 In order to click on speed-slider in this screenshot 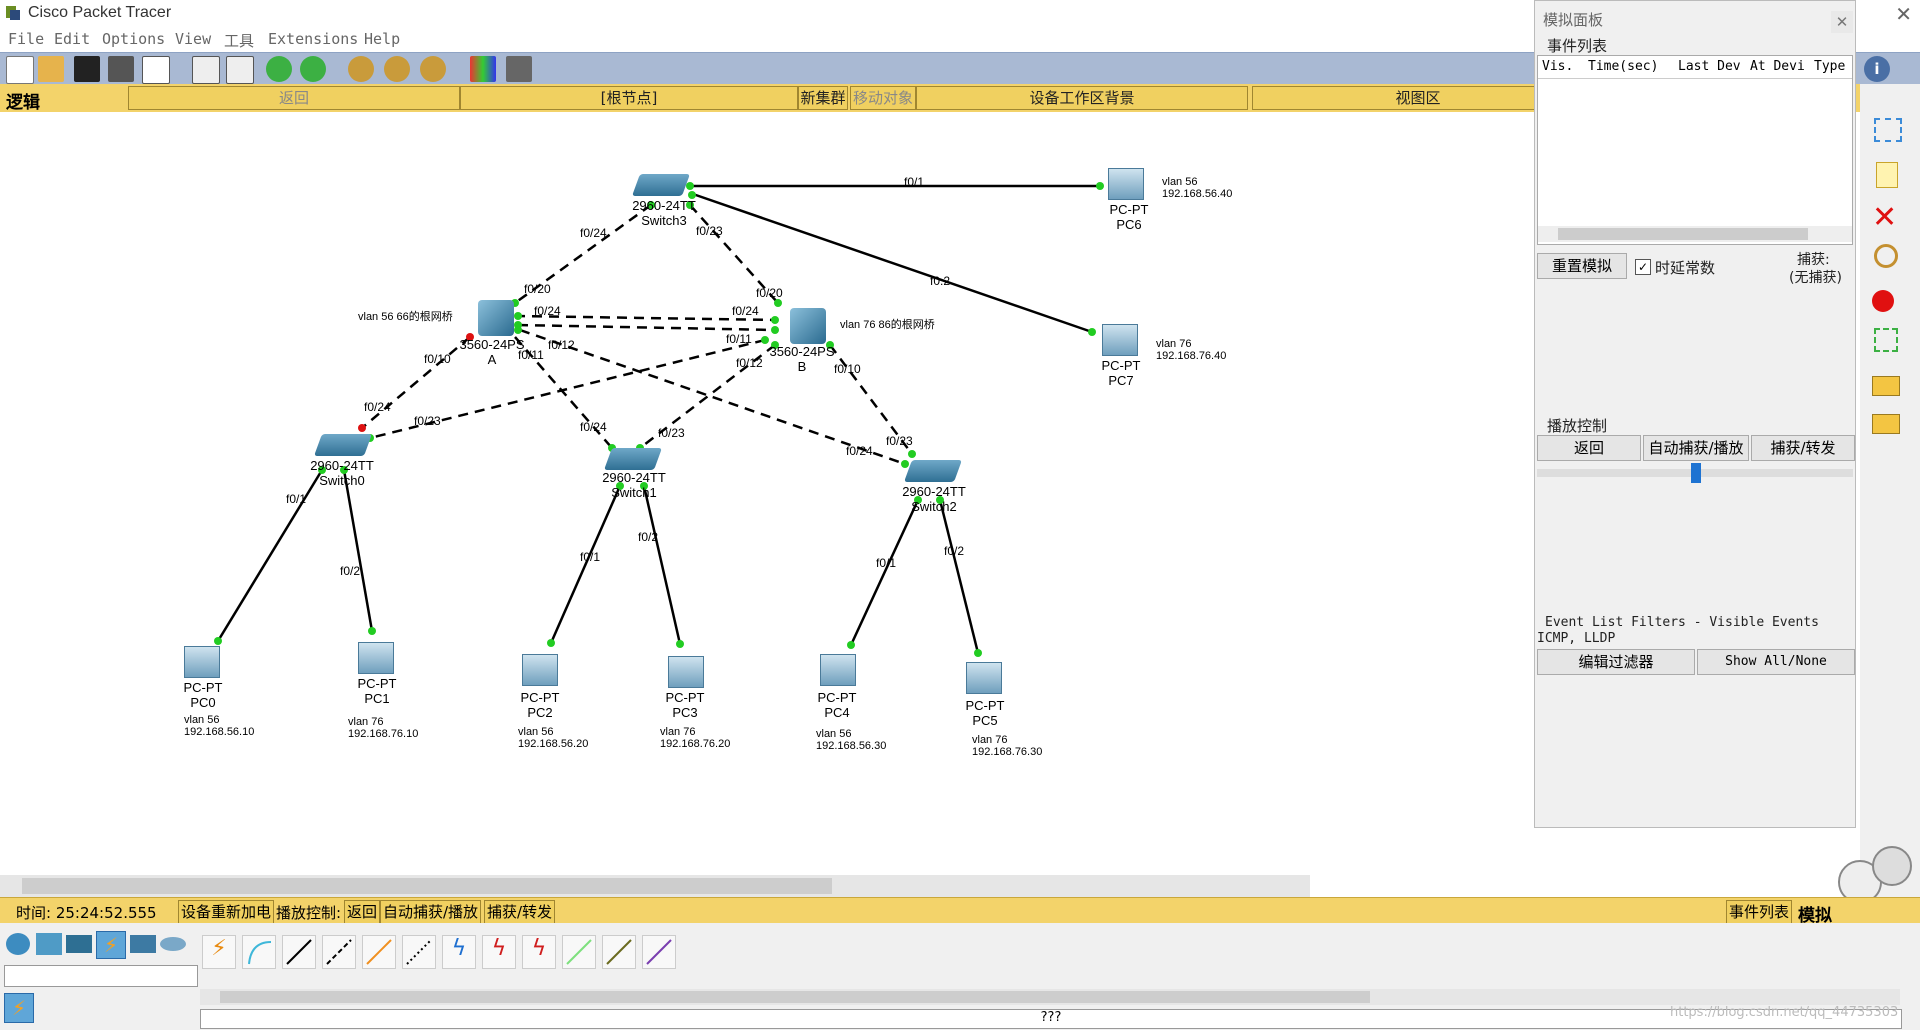, I will do `click(1695, 473)`.